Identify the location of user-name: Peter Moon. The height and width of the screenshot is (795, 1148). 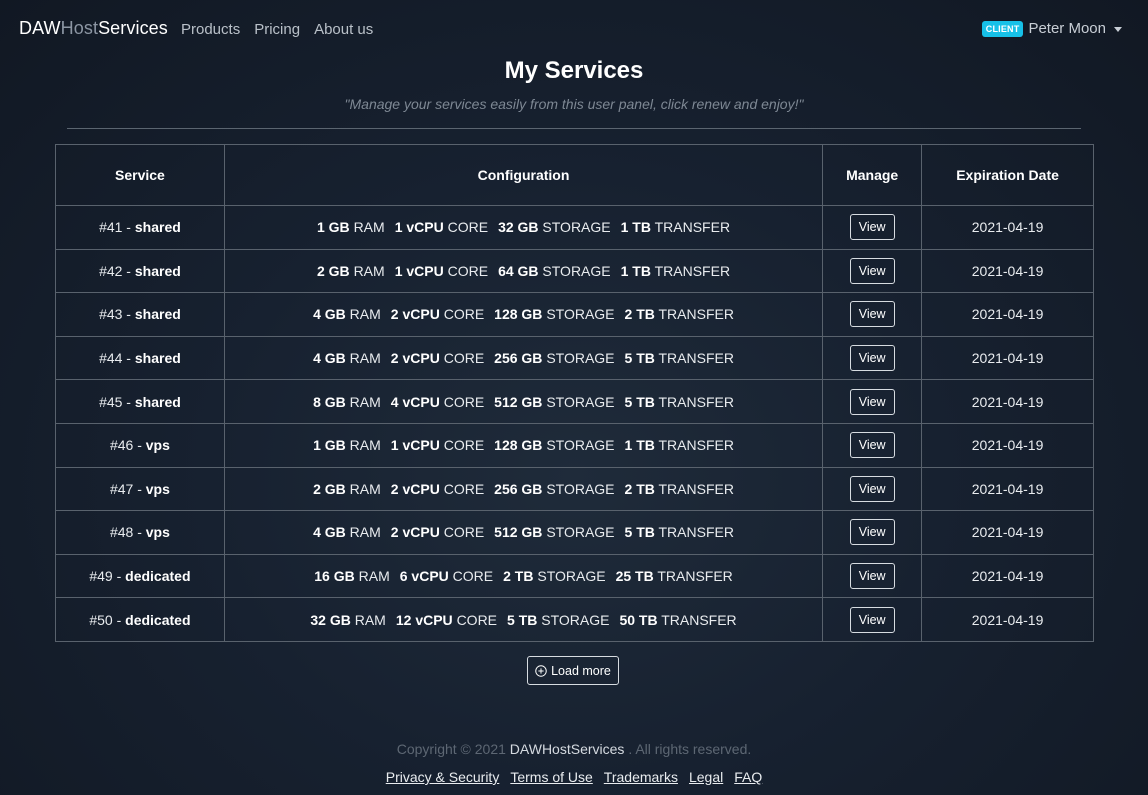
(1067, 28).